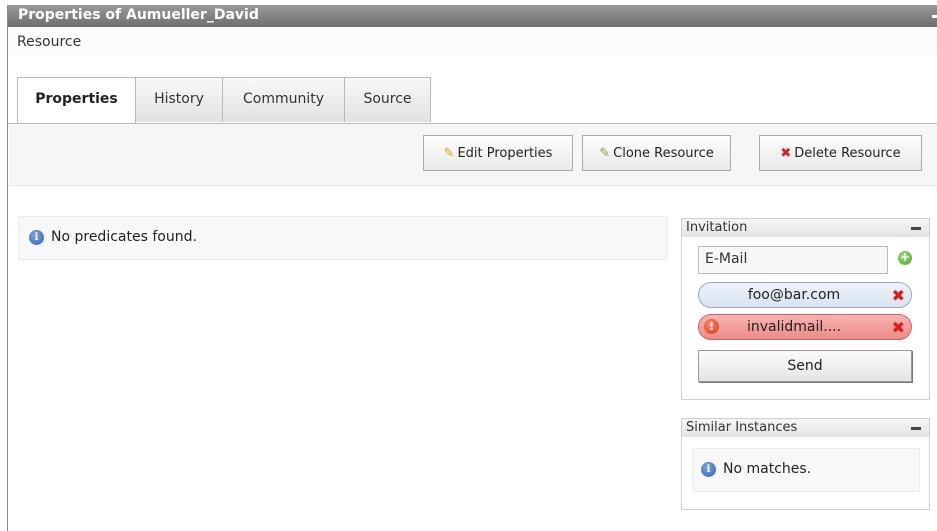  I want to click on window-titlebar: Properties of Aumueller_David, so click(472, 16).